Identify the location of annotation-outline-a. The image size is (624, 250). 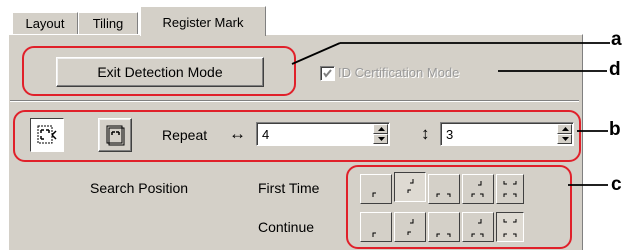
(159, 71).